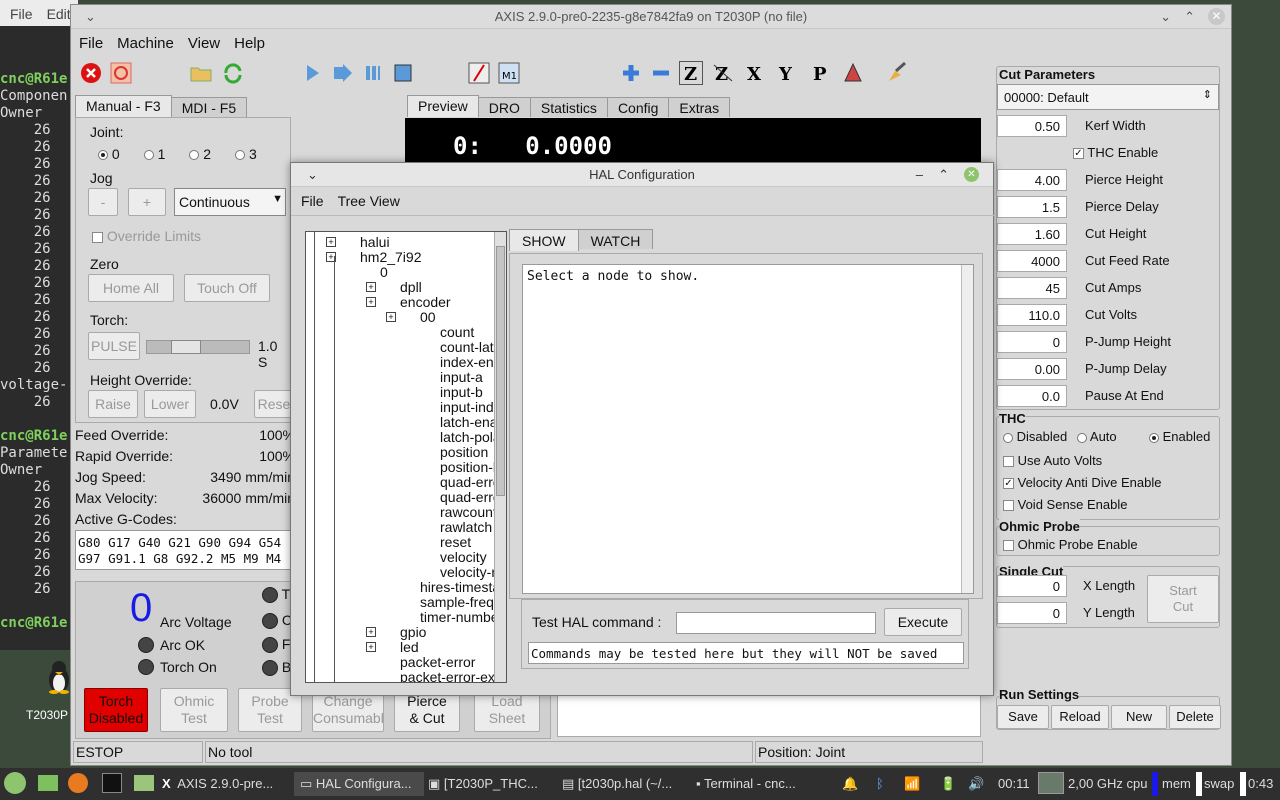  Describe the element at coordinates (1032, 613) in the screenshot. I see `y-length-input: 0` at that location.